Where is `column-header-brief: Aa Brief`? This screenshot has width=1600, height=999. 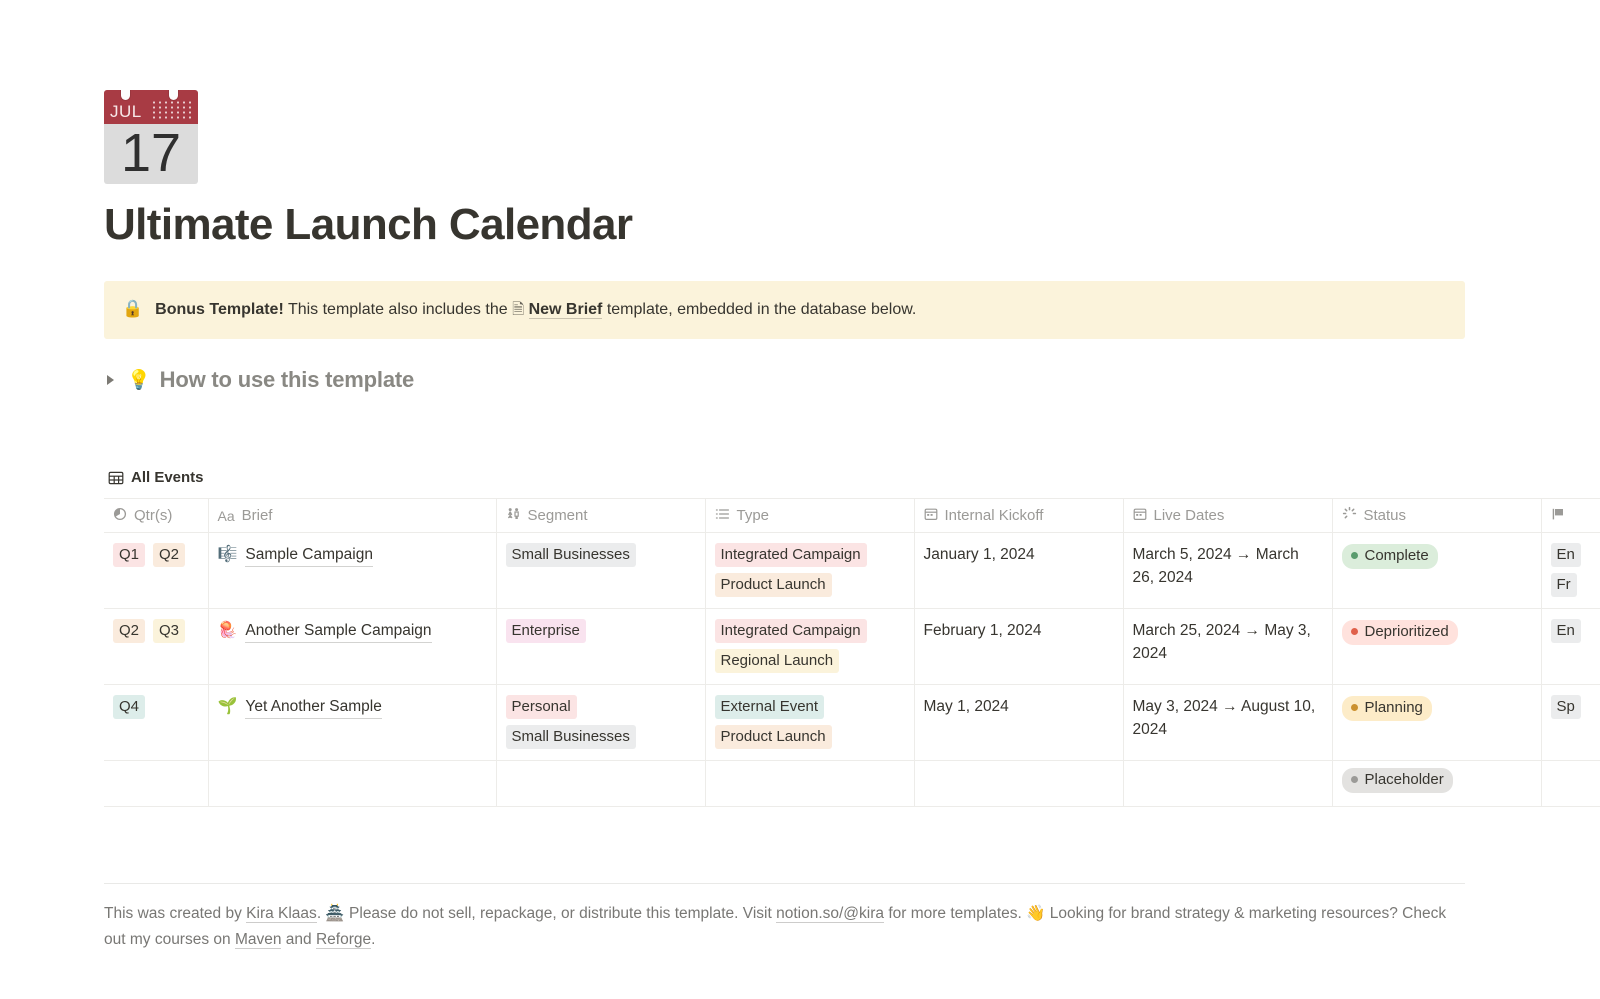
column-header-brief: Aa Brief is located at coordinates (352, 516).